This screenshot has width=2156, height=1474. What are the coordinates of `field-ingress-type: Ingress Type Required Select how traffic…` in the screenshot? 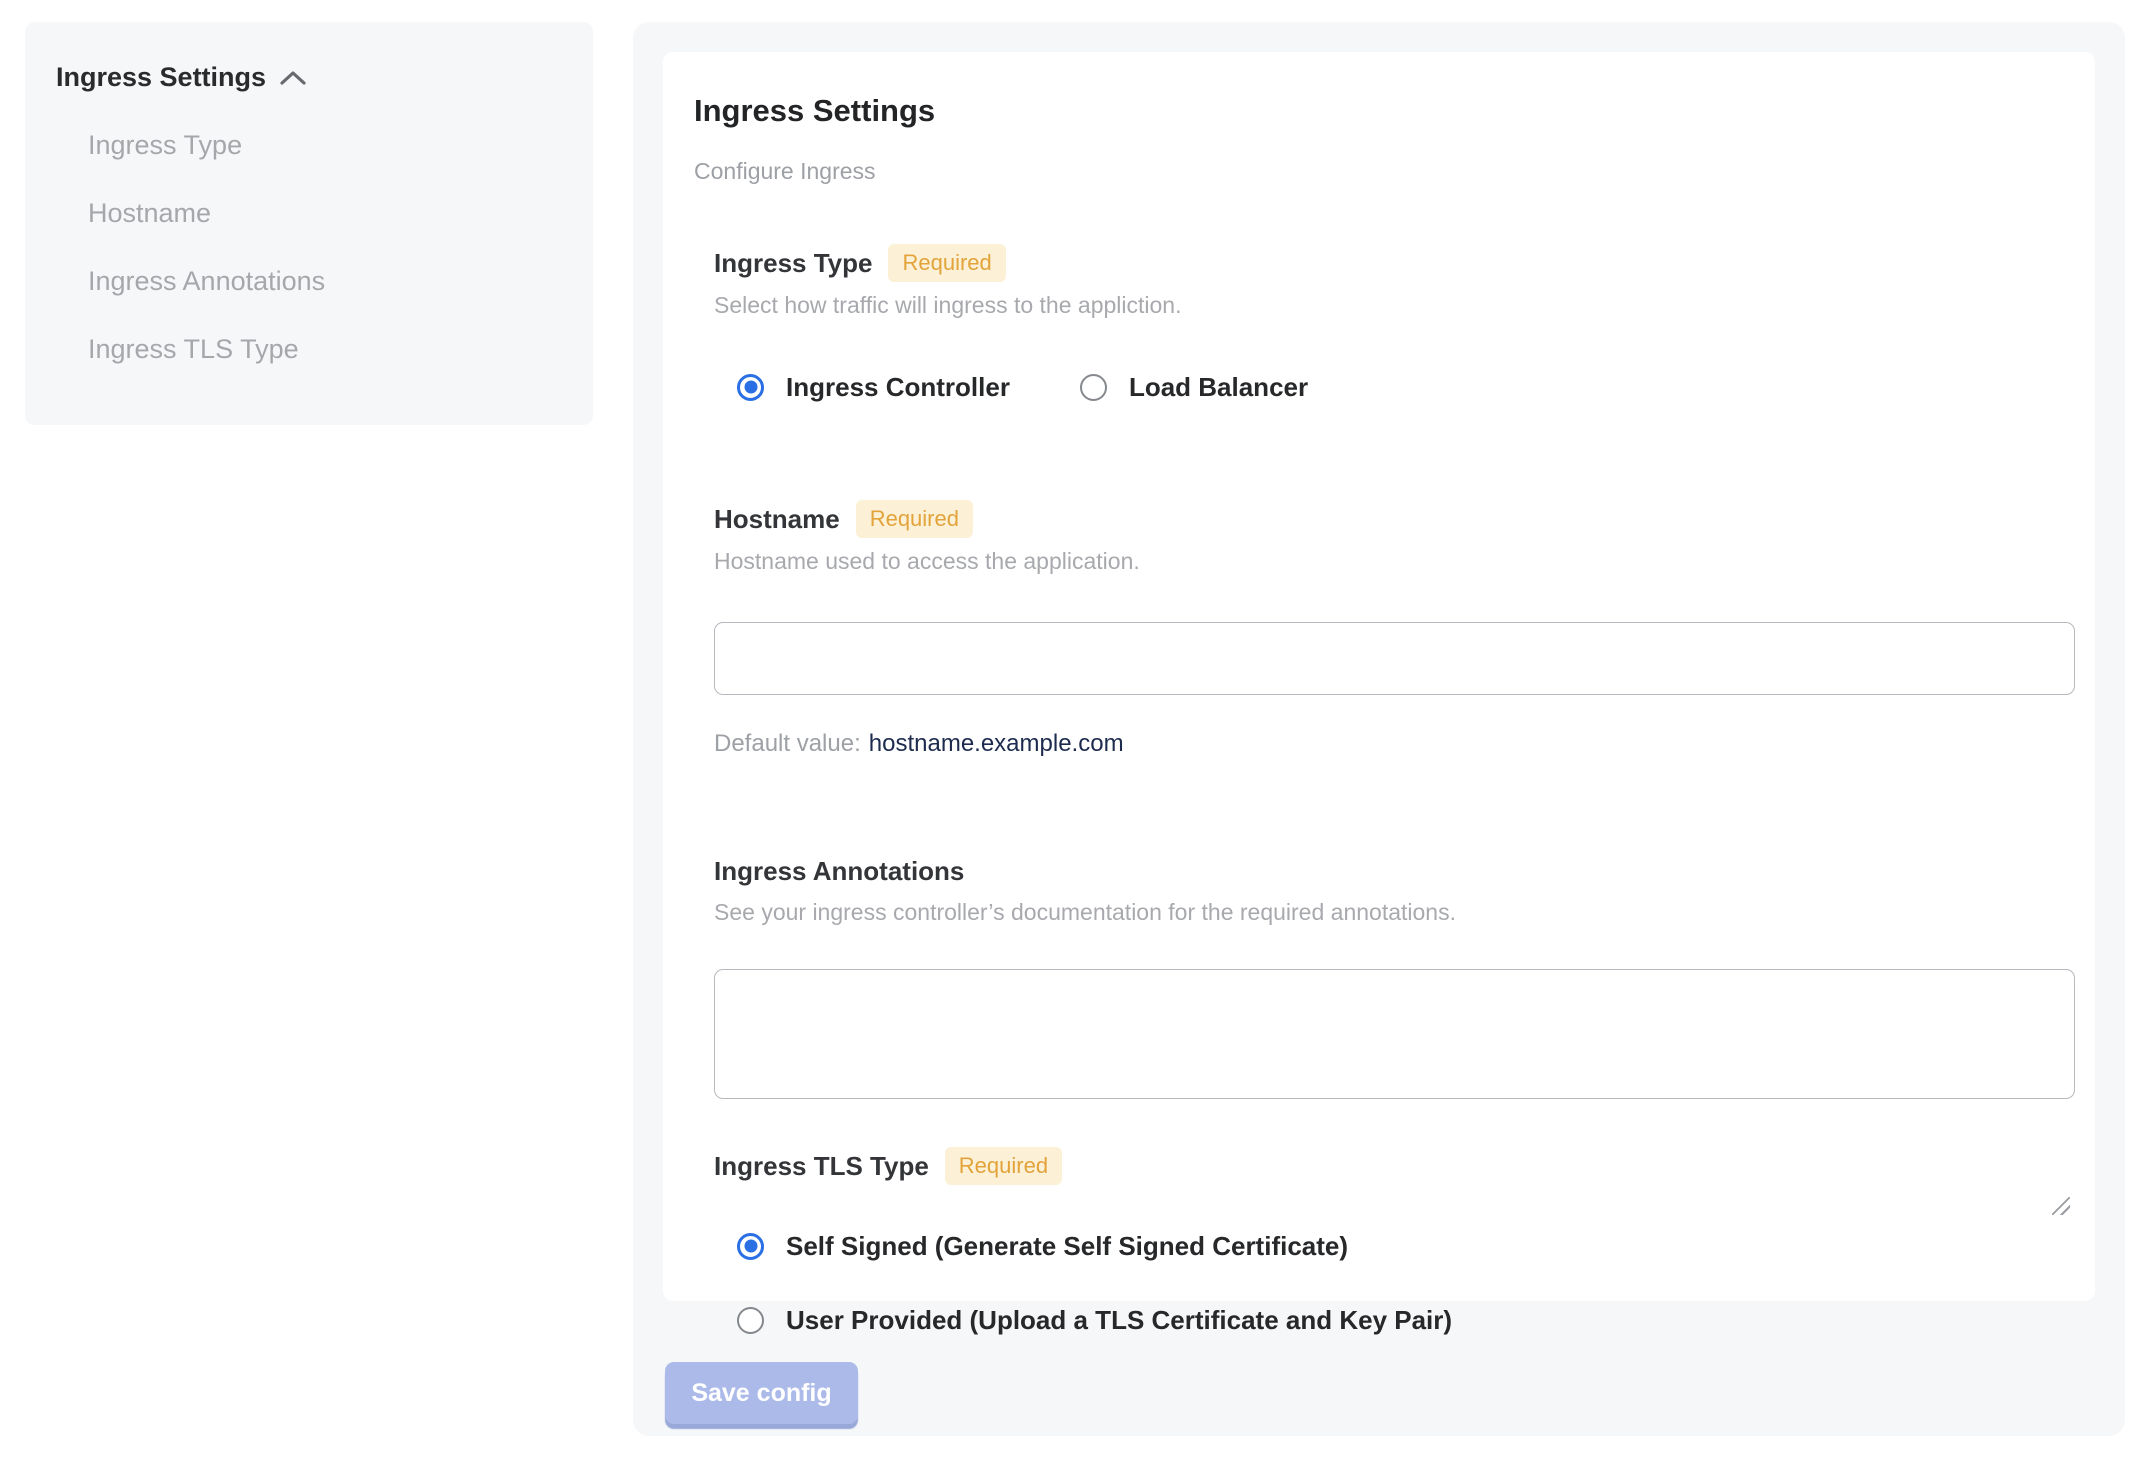 It's located at (1389, 324).